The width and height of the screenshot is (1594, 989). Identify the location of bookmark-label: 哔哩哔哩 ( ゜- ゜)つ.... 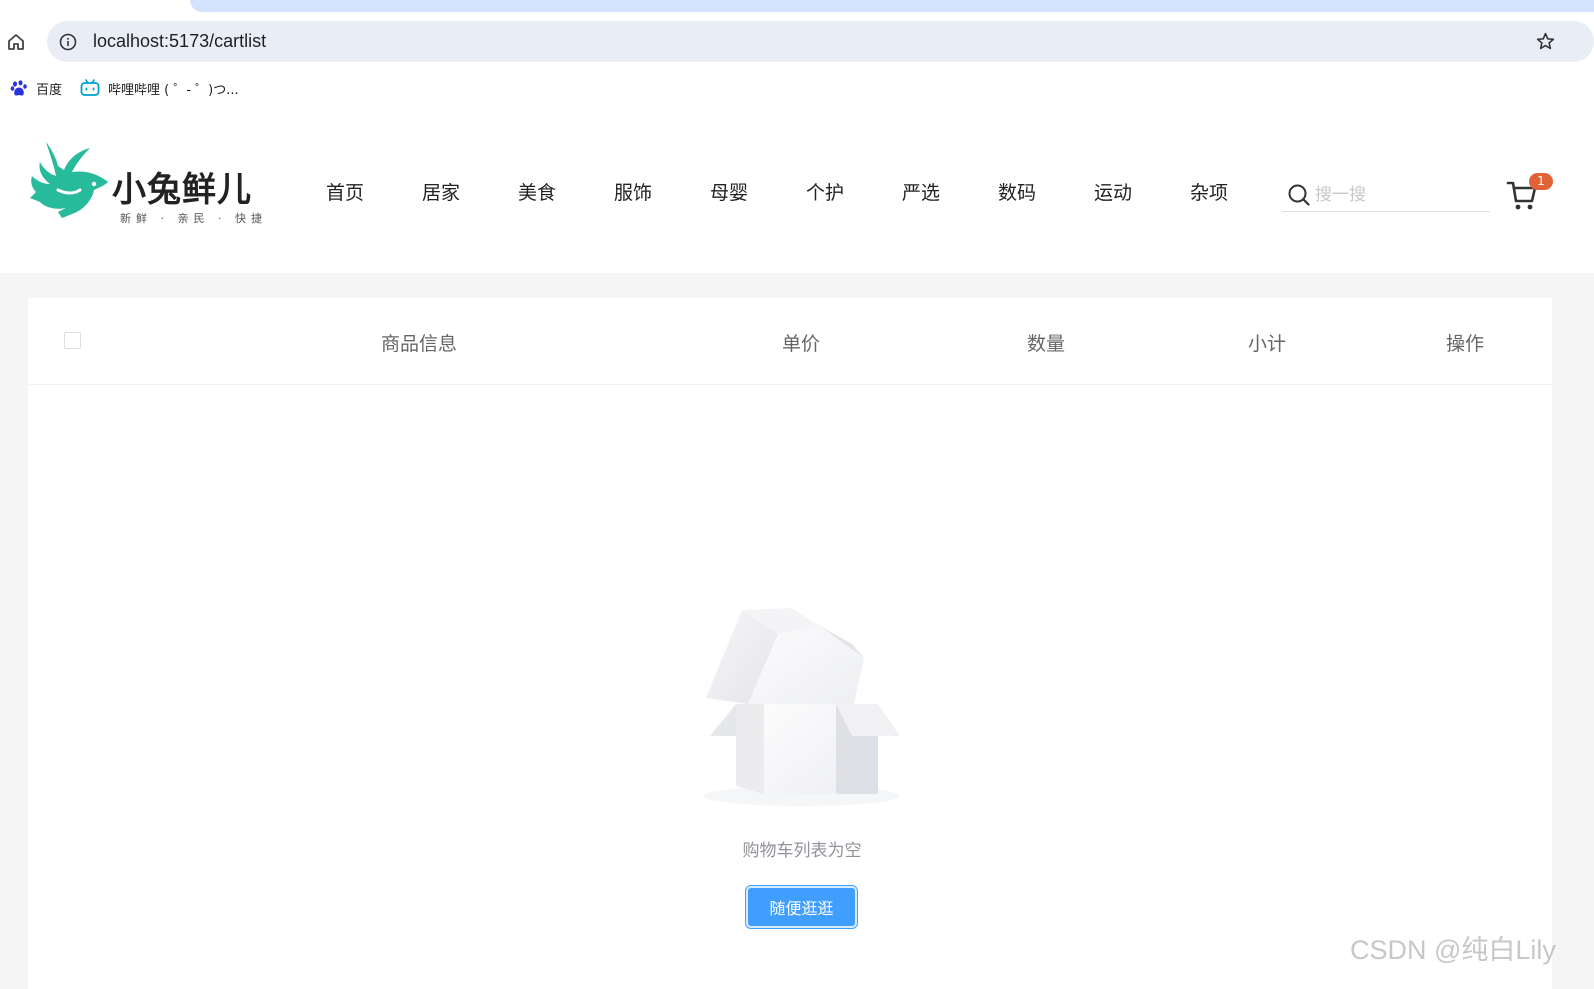
(173, 90).